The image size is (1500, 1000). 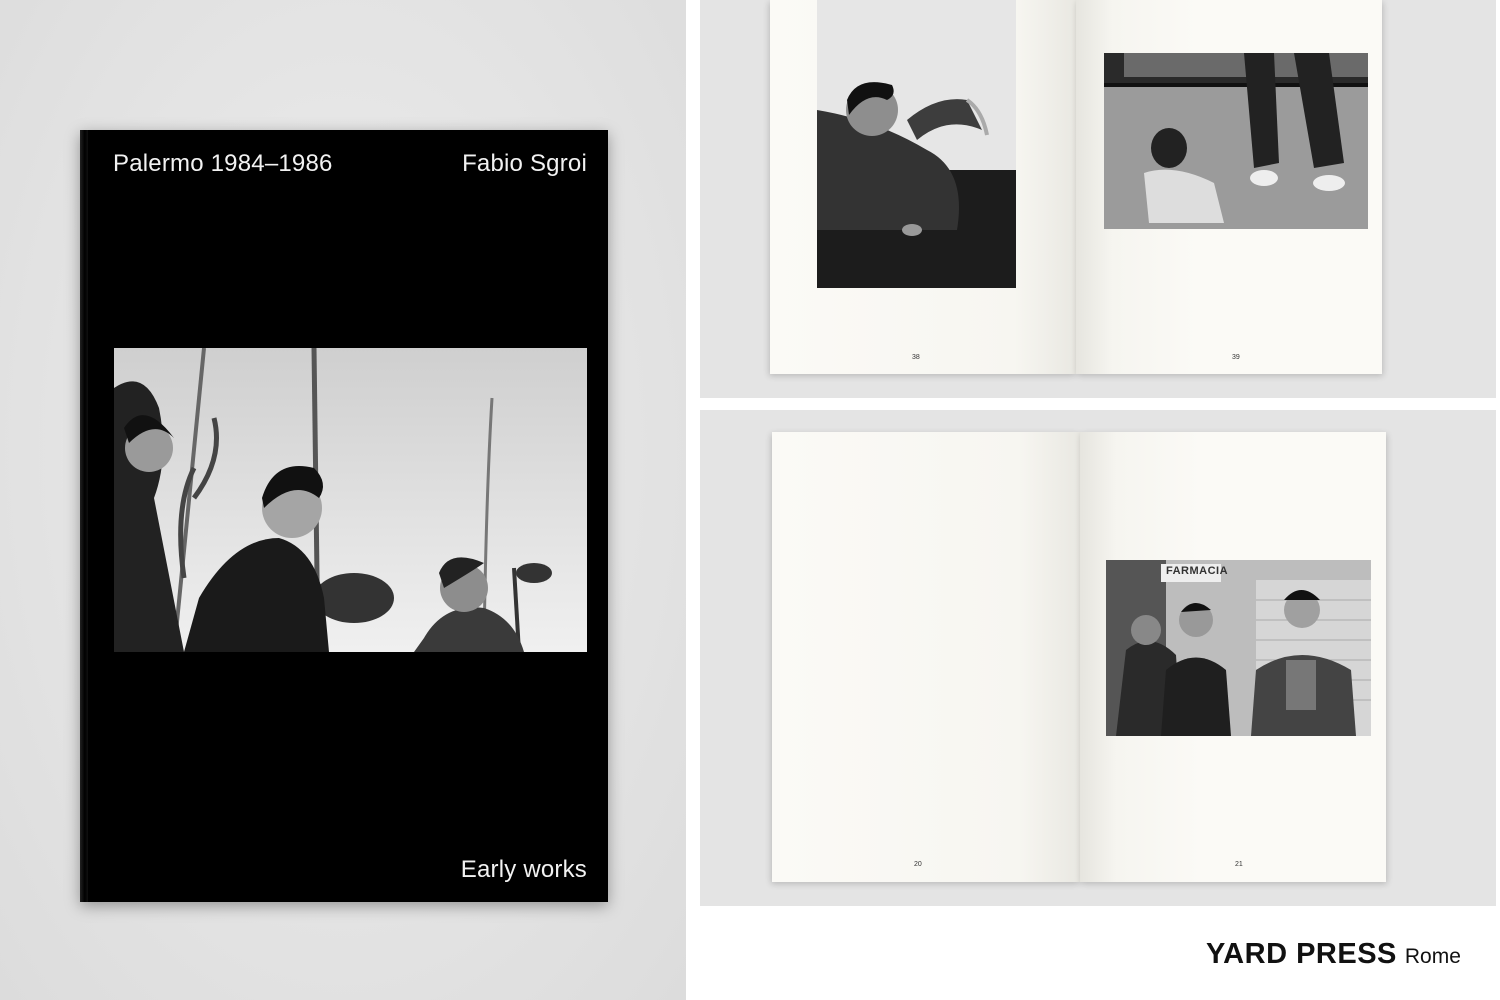 I want to click on page-number-39: 39, so click(x=1236, y=357).